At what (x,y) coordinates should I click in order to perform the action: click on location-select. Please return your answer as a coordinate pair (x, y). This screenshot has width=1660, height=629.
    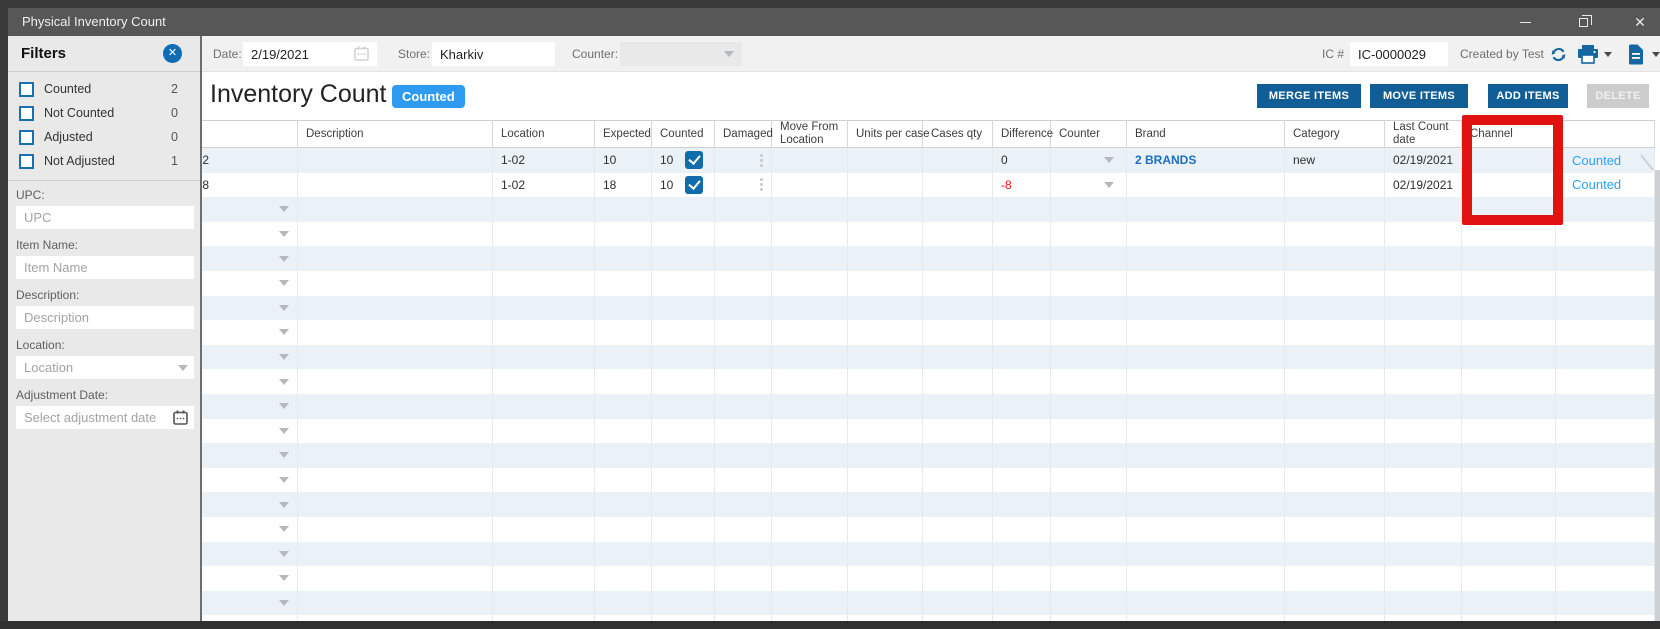
    Looking at the image, I should click on (105, 367).